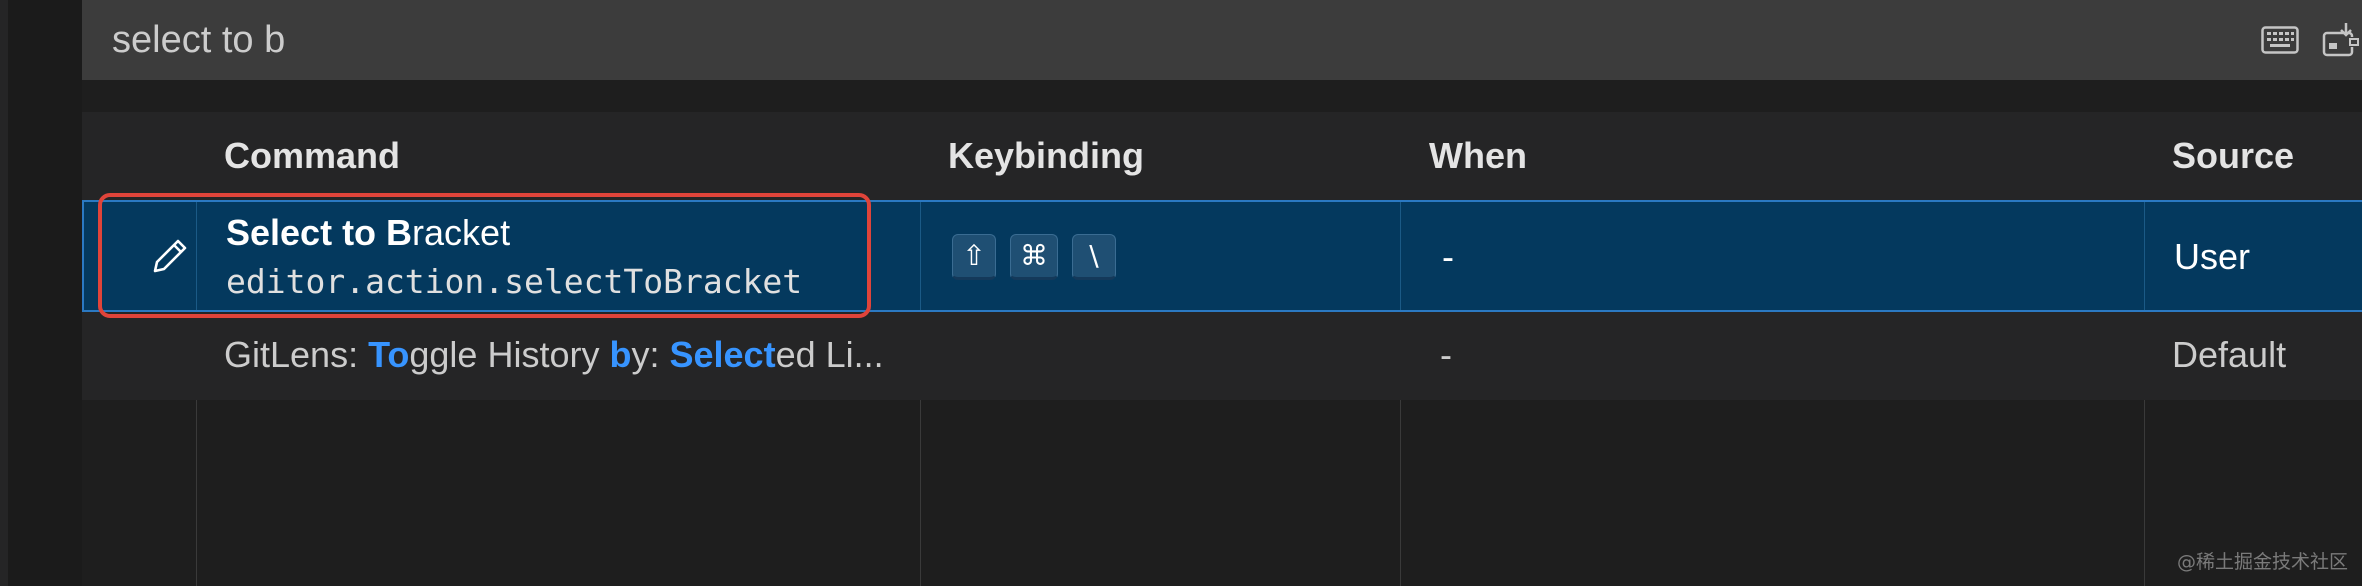 The width and height of the screenshot is (2362, 586). What do you see at coordinates (312, 156) in the screenshot?
I see `header-command: Command` at bounding box center [312, 156].